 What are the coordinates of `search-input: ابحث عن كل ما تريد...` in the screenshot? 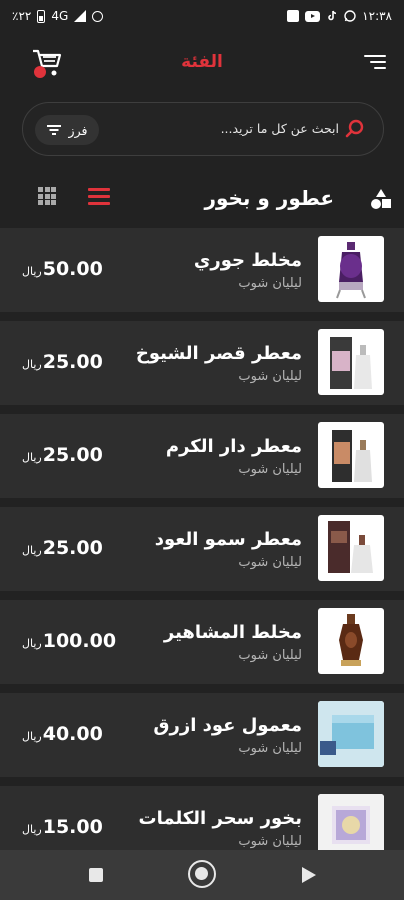 It's located at (280, 128).